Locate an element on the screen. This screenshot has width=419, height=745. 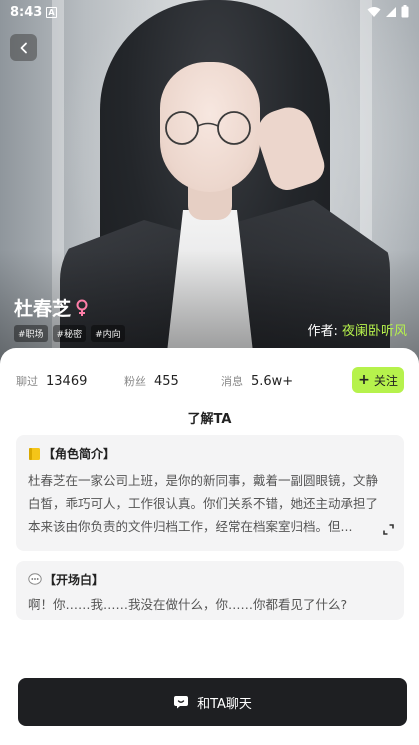
notebook-icon is located at coordinates (34, 453).